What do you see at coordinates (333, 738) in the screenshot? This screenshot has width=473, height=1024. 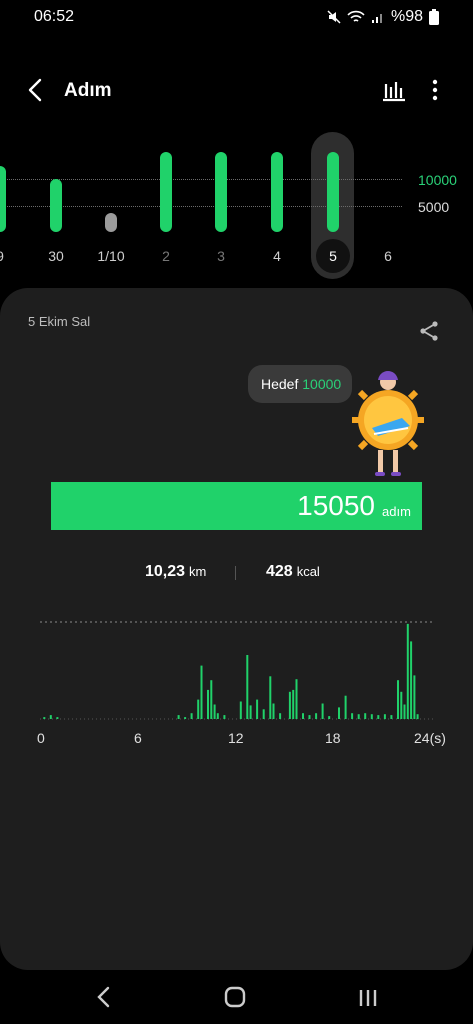 I see `hour-tick-label: 18` at bounding box center [333, 738].